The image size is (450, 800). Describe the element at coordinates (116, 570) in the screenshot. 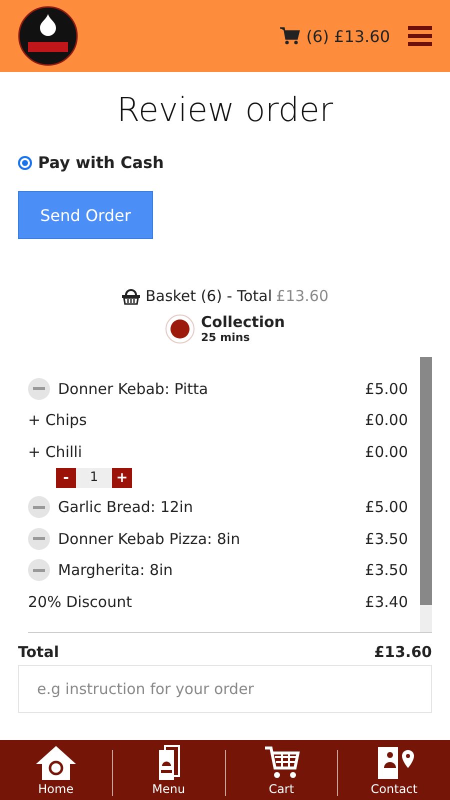

I see `item-name: Margherita: 8in` at that location.